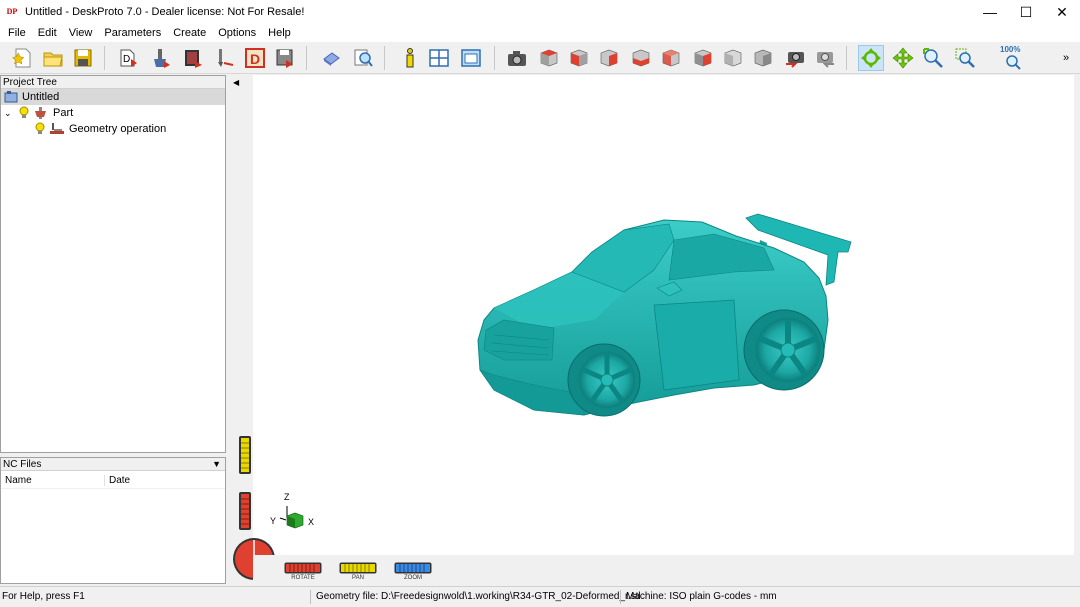 The image size is (1080, 607). I want to click on deskproto-d-icon: D, so click(255, 58).